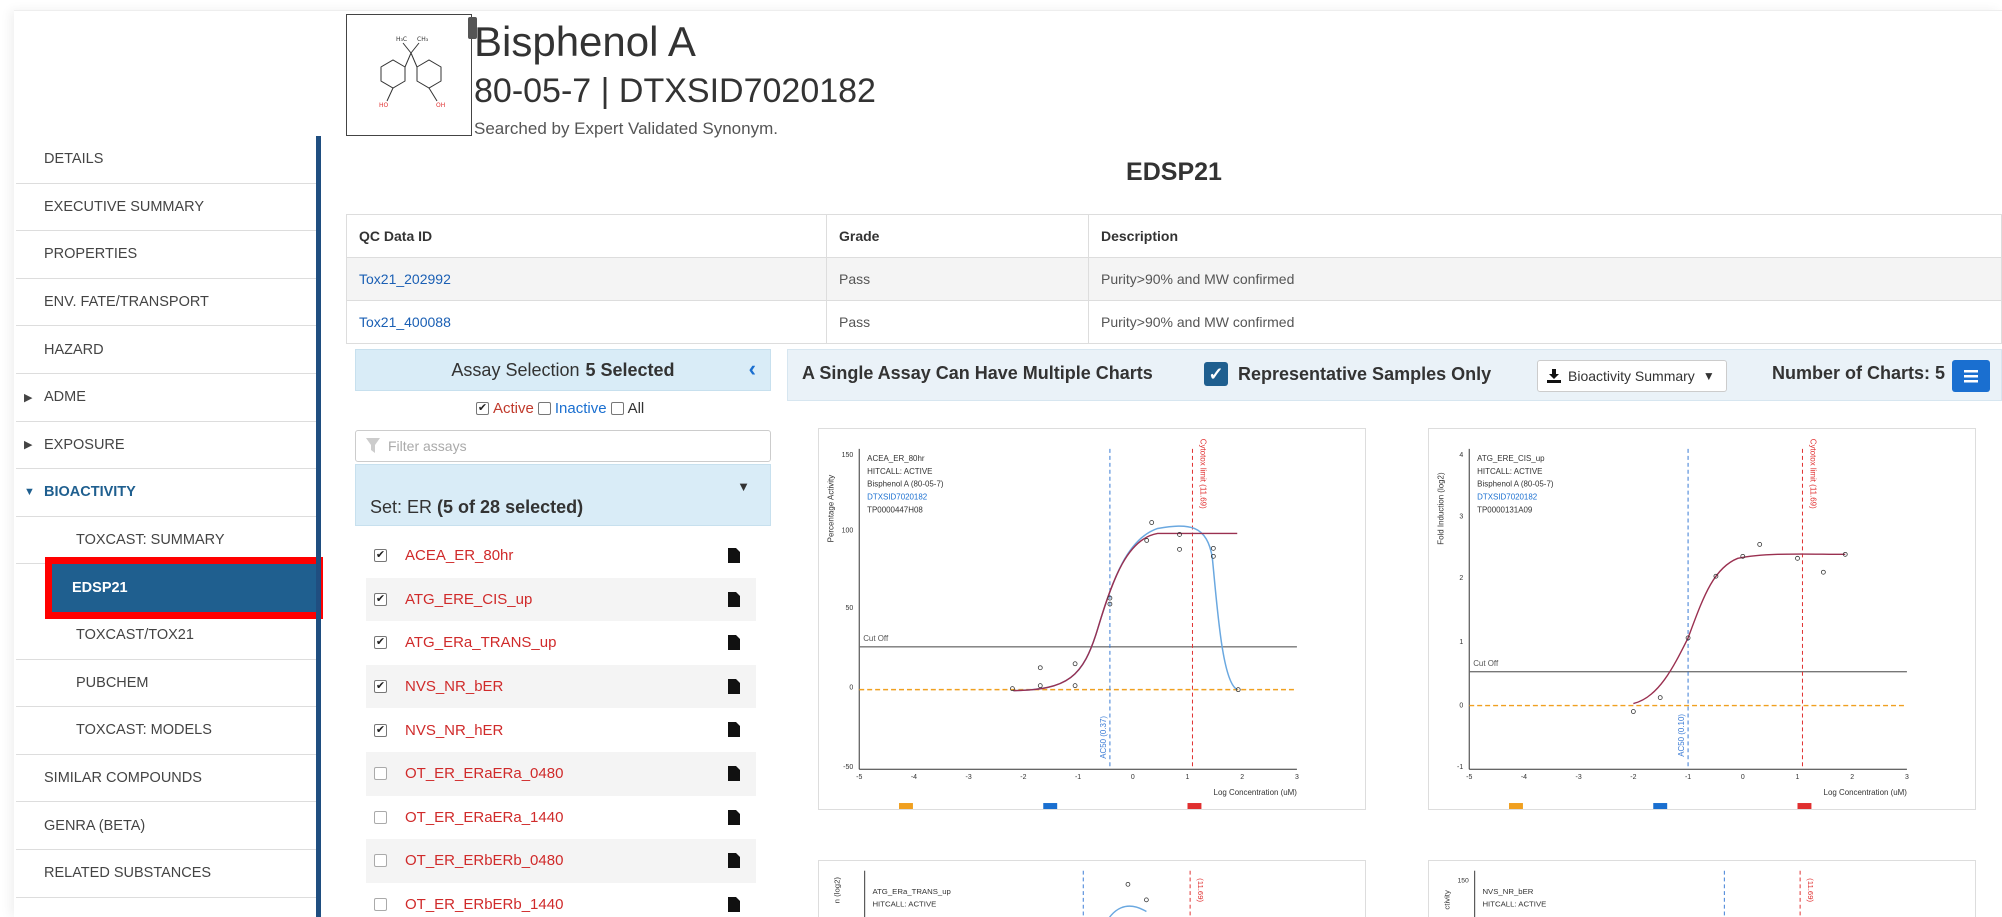 This screenshot has height=917, width=2002. Describe the element at coordinates (1216, 374) in the screenshot. I see `checkmark-icon: ✓` at that location.